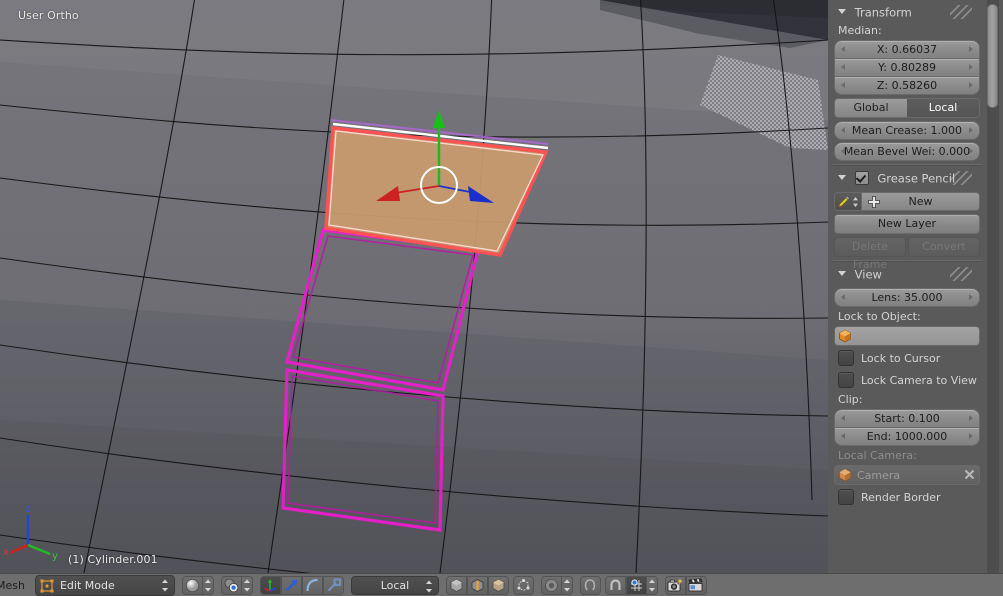  What do you see at coordinates (846, 358) in the screenshot?
I see `lock-to-cursor-checkbox` at bounding box center [846, 358].